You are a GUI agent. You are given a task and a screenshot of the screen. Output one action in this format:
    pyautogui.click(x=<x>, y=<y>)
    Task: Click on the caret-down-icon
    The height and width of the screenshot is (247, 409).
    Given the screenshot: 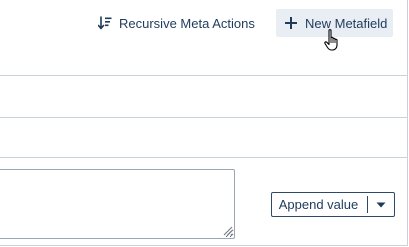 What is the action you would take?
    pyautogui.click(x=381, y=204)
    